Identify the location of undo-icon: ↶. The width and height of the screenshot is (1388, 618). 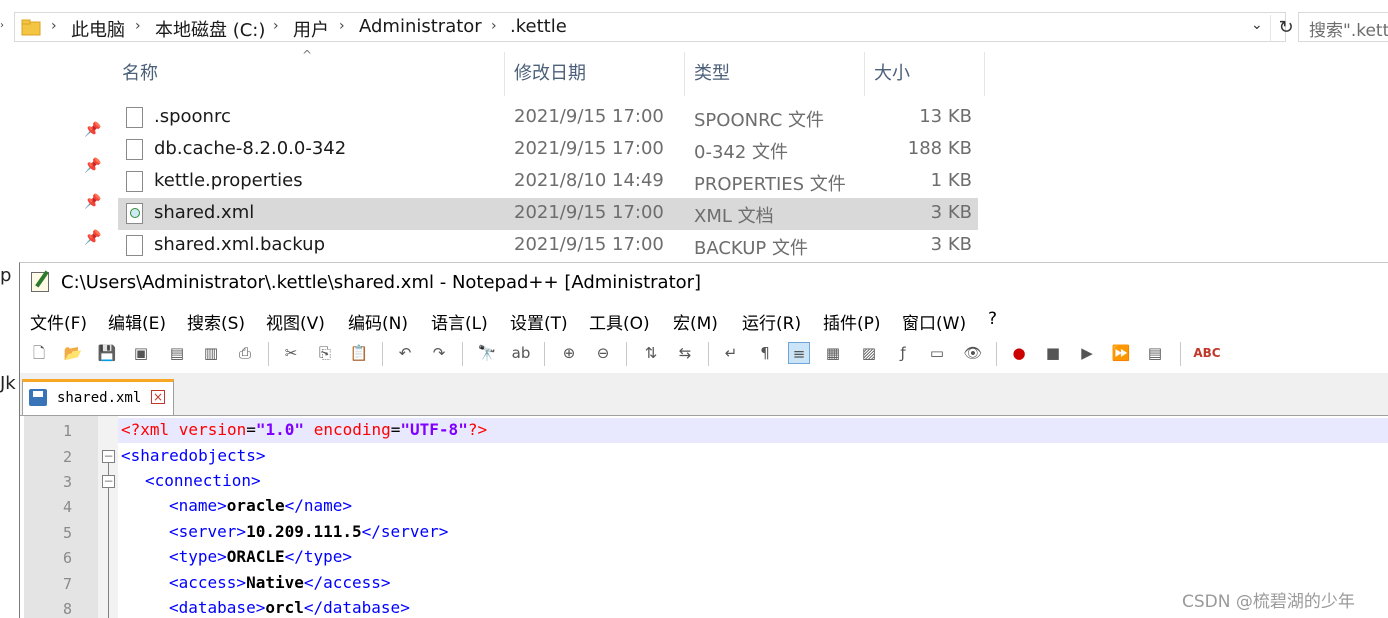
(405, 353).